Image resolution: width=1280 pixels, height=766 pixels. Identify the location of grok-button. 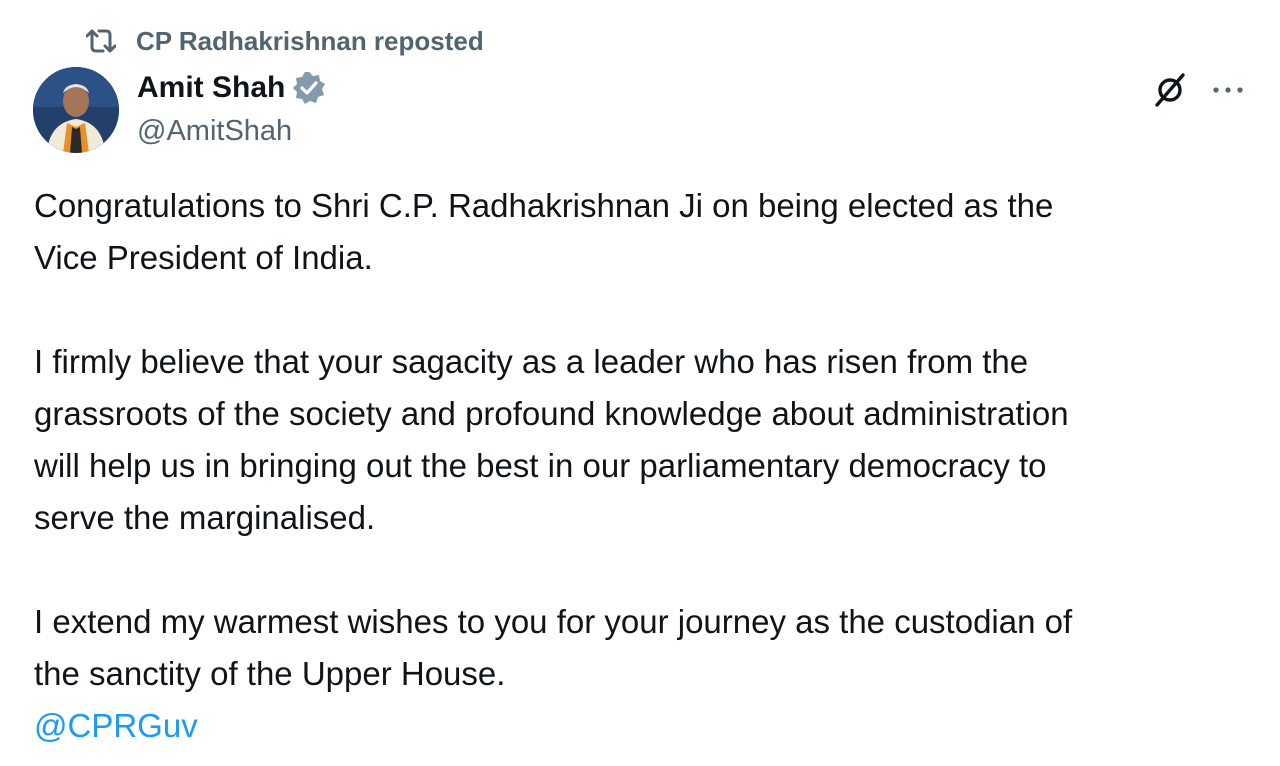
(1170, 90).